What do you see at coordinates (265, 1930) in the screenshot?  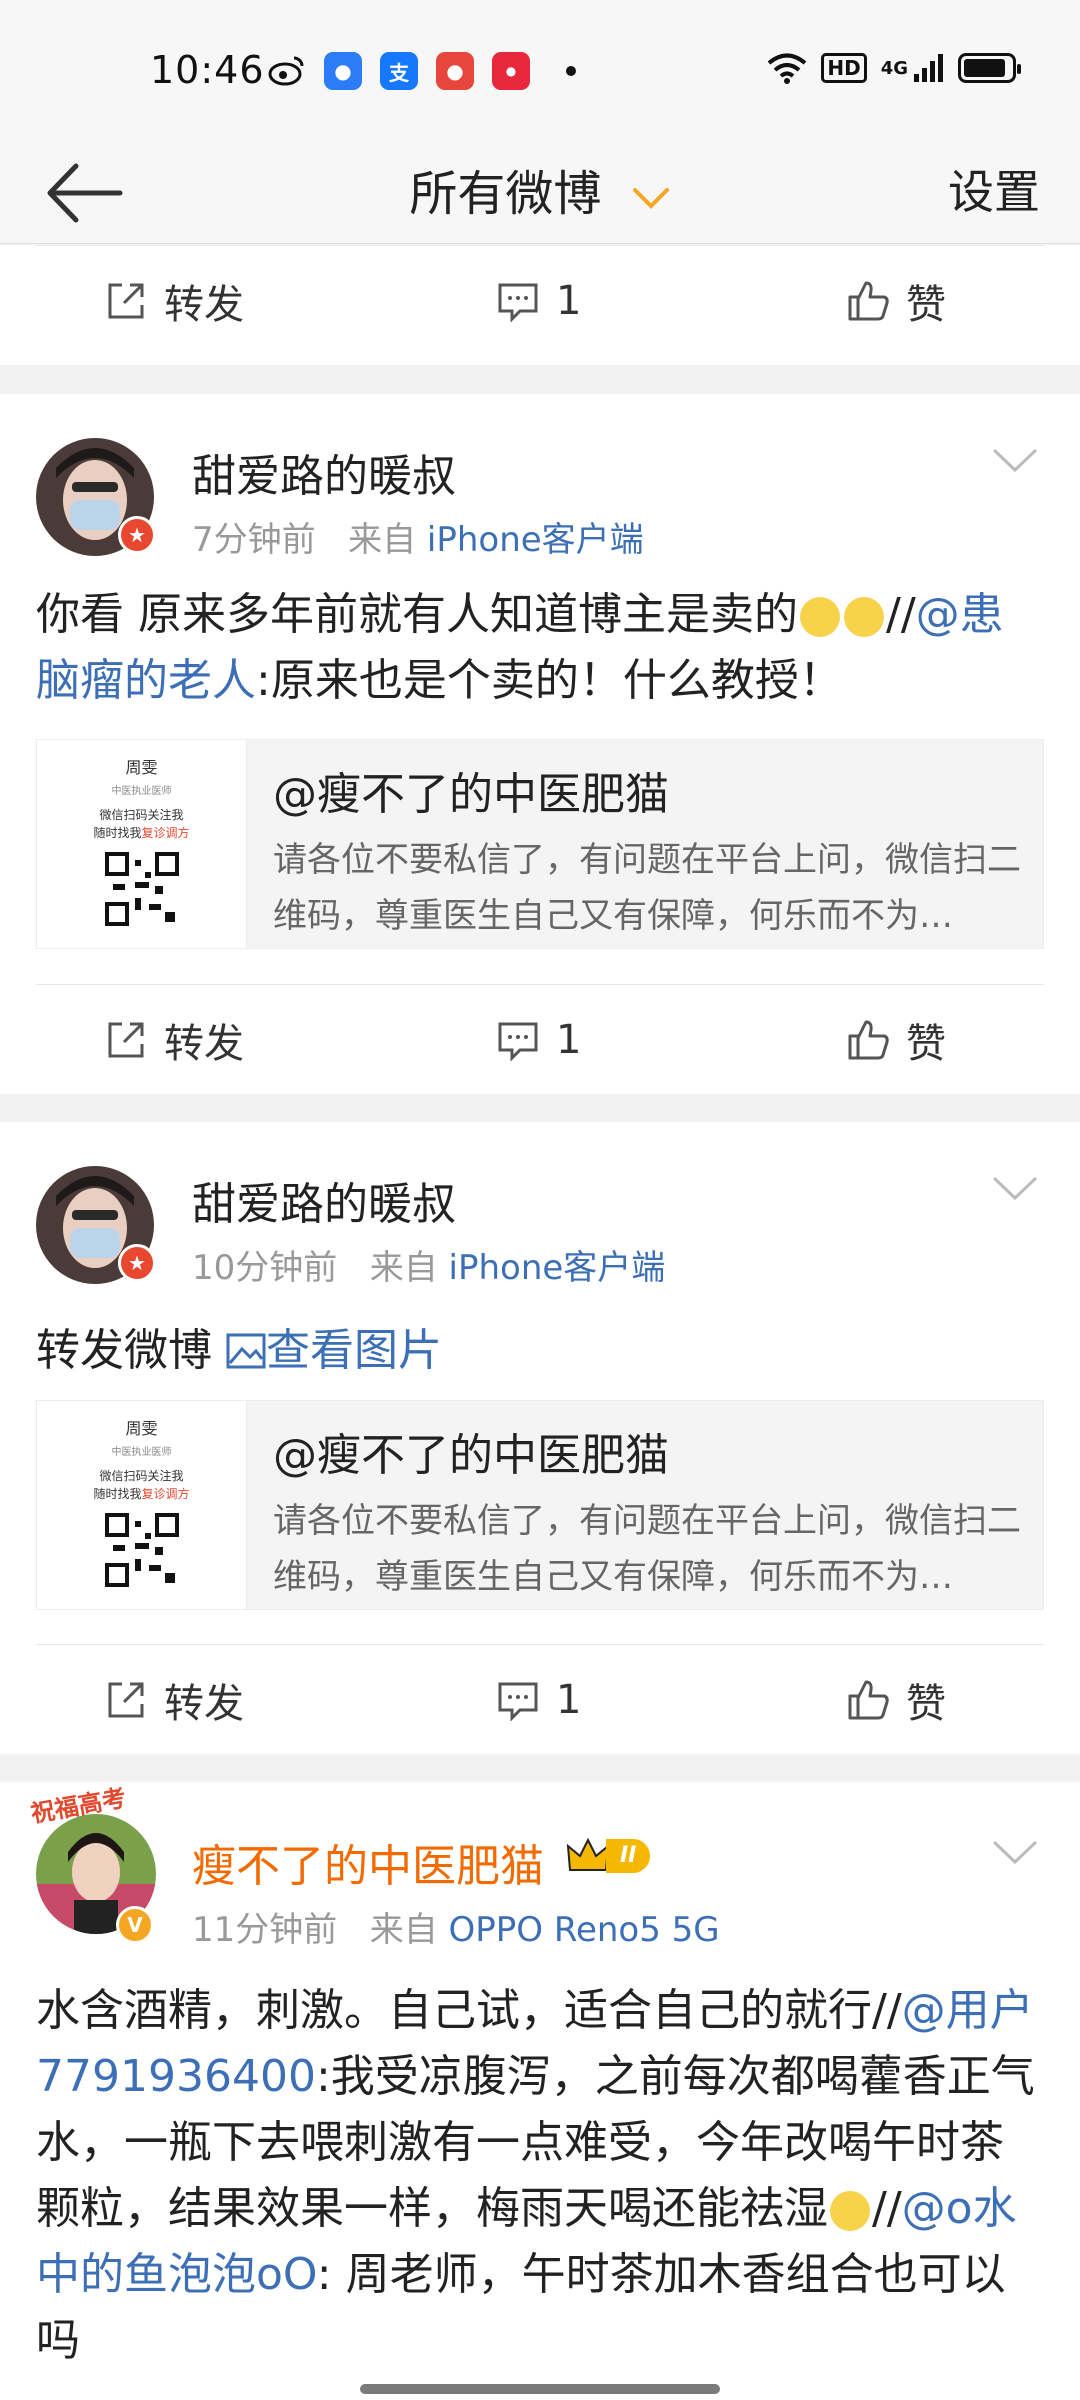 I see `post-time: 11分钟前` at bounding box center [265, 1930].